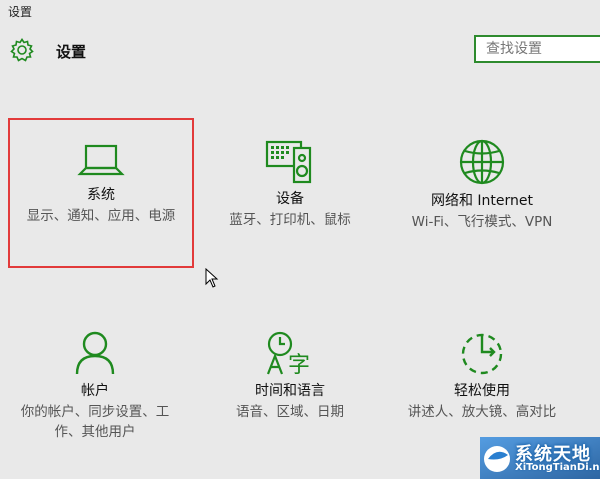 This screenshot has height=479, width=600. I want to click on tile-time-language: 字 时间和语言 语音、区域、日期, so click(290, 376).